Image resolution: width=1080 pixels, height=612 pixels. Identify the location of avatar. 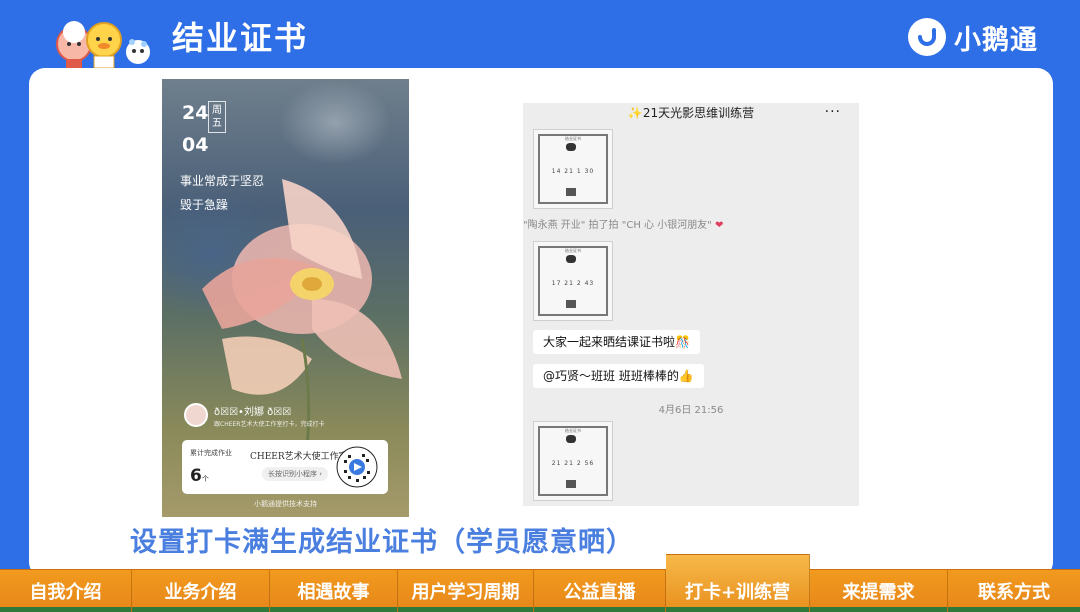
(196, 415).